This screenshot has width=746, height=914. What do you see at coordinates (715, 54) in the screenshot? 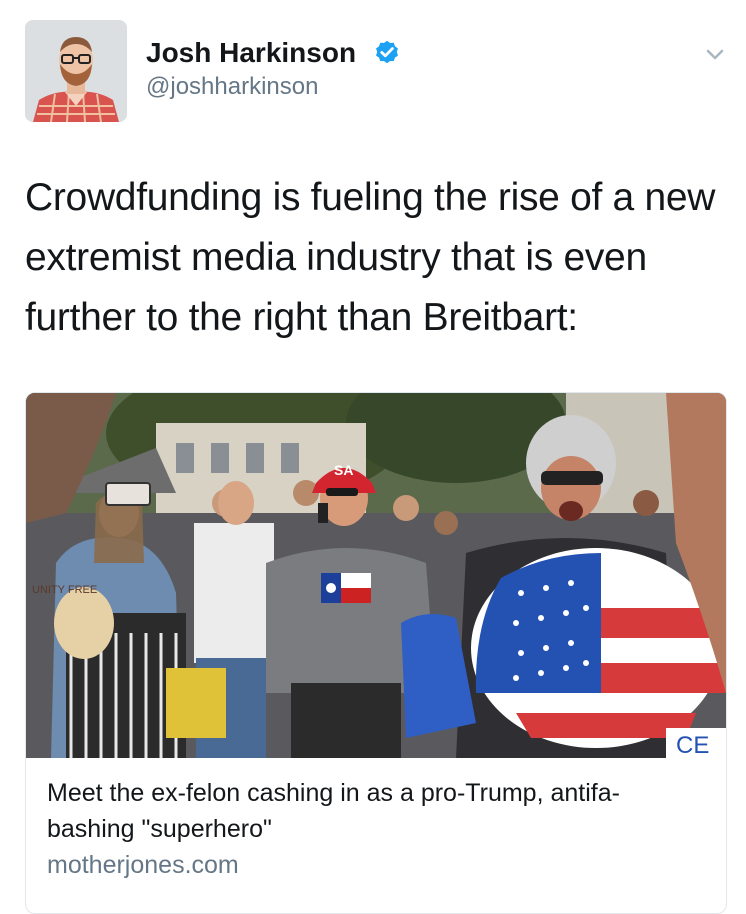
I see `chevron-down-icon` at bounding box center [715, 54].